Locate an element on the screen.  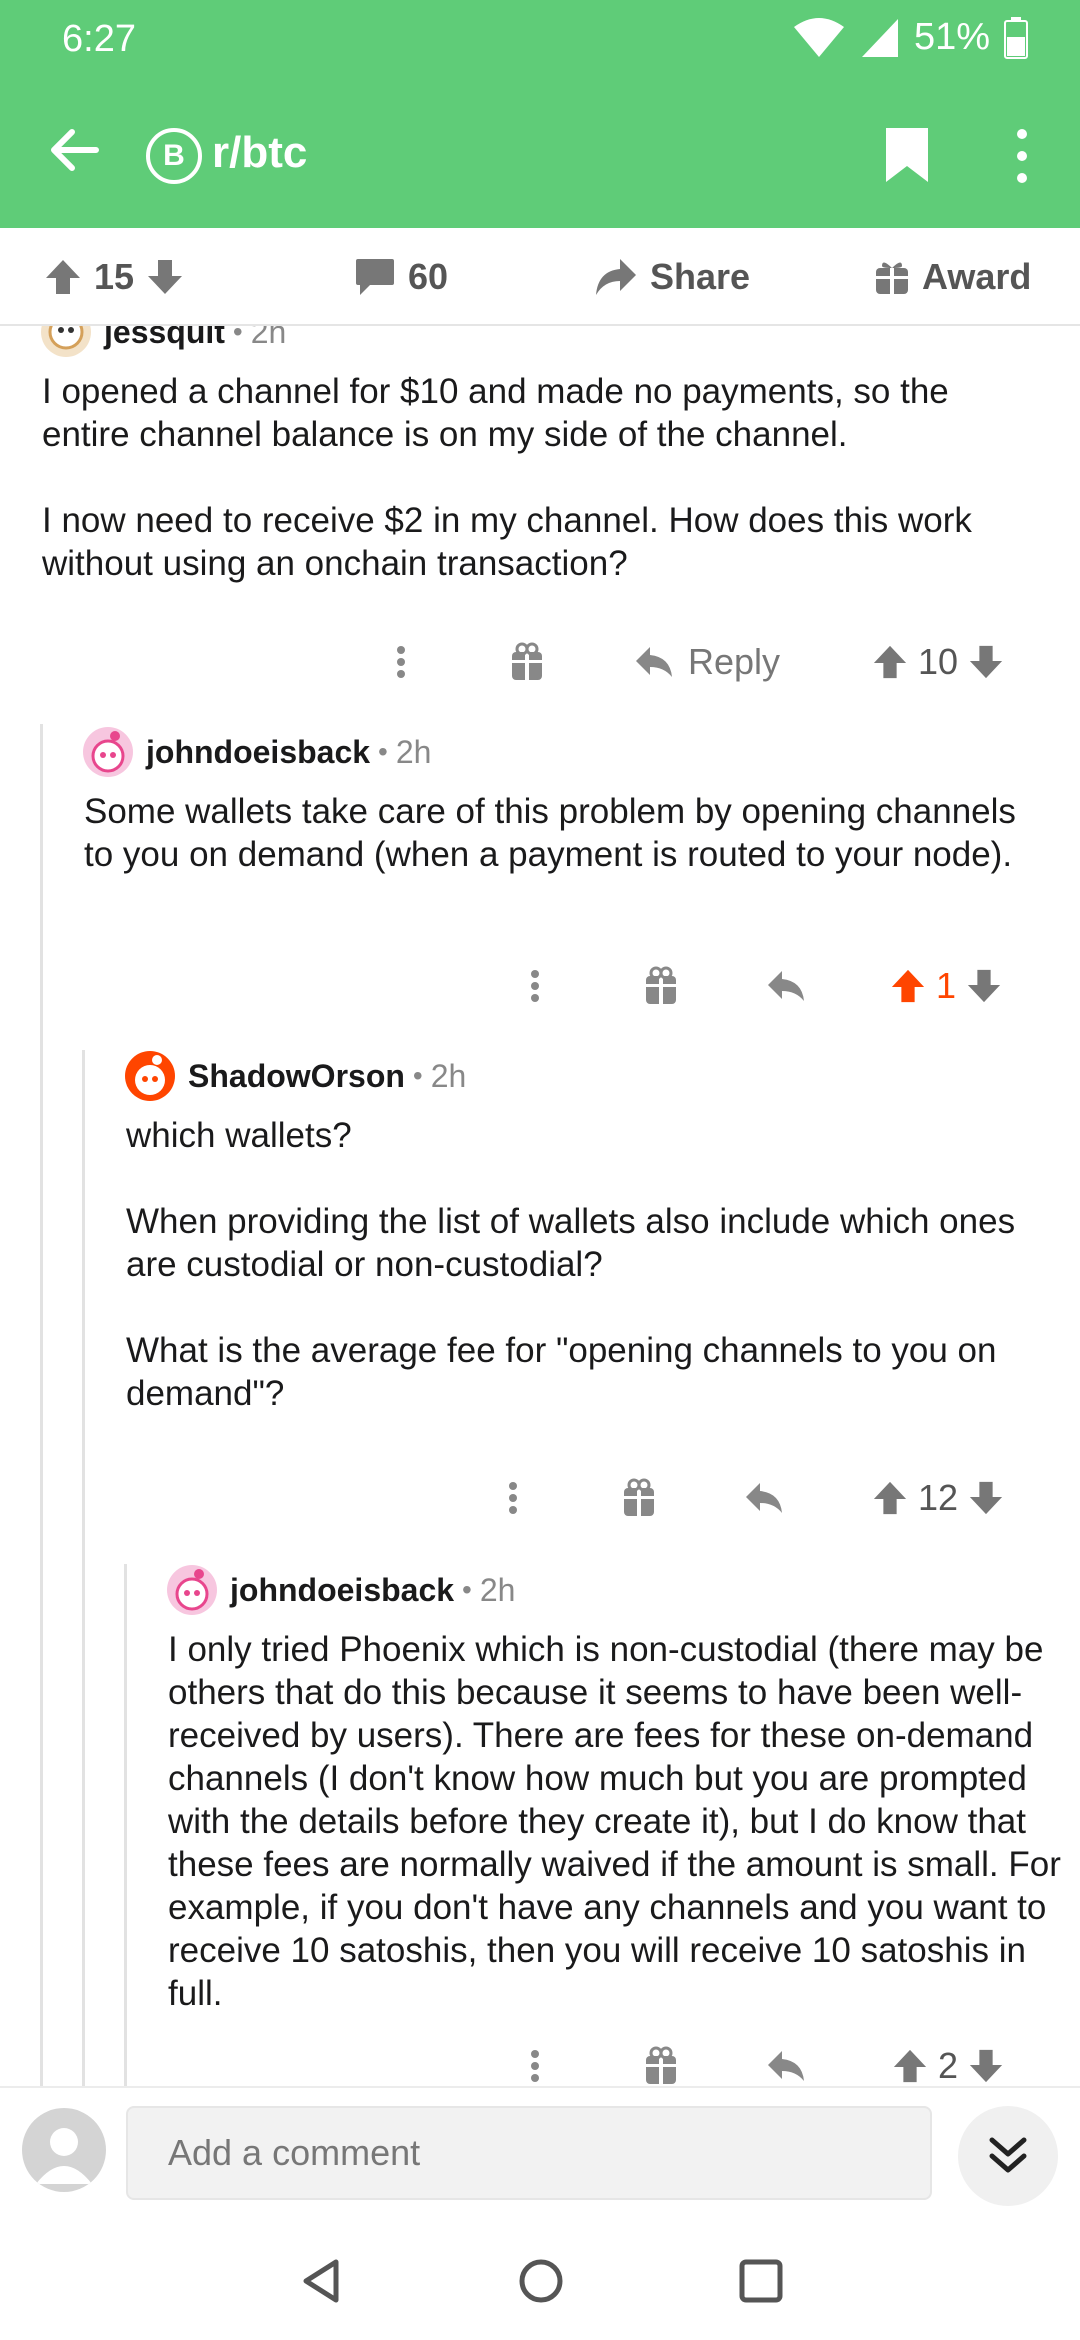
comment-1-actions: Reply 10 is located at coordinates (540, 662).